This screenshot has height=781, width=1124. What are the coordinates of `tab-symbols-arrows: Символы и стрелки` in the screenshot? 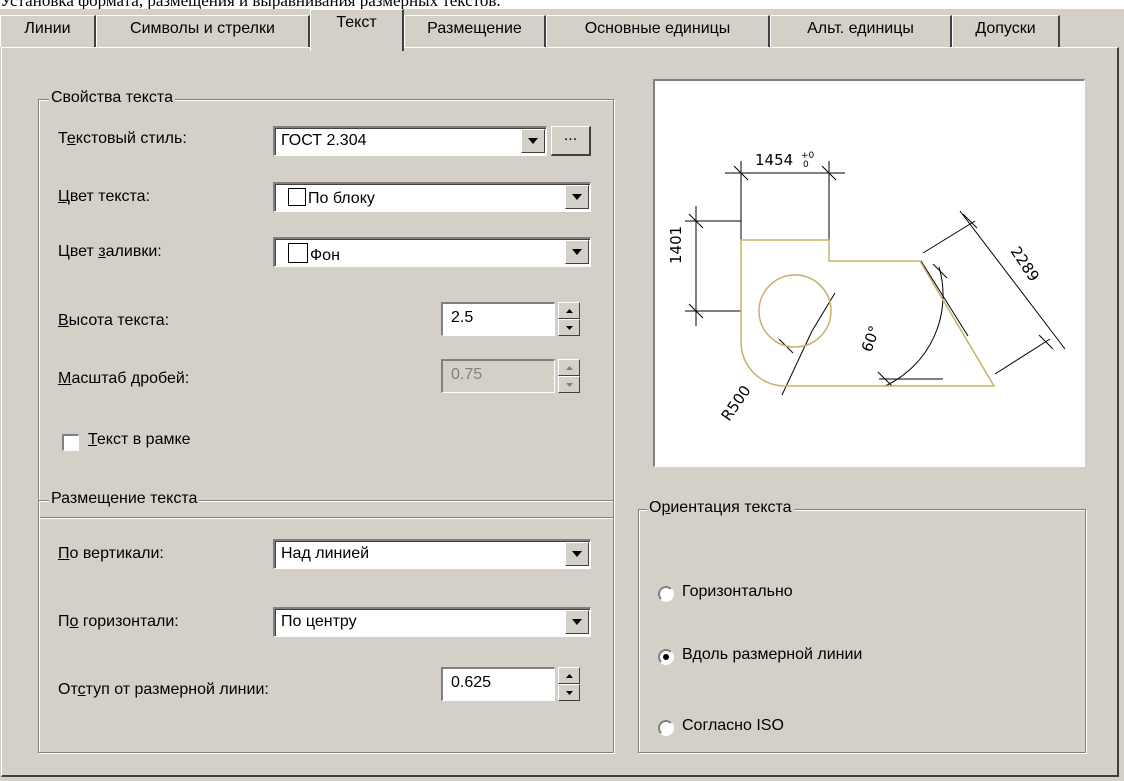 It's located at (203, 31).